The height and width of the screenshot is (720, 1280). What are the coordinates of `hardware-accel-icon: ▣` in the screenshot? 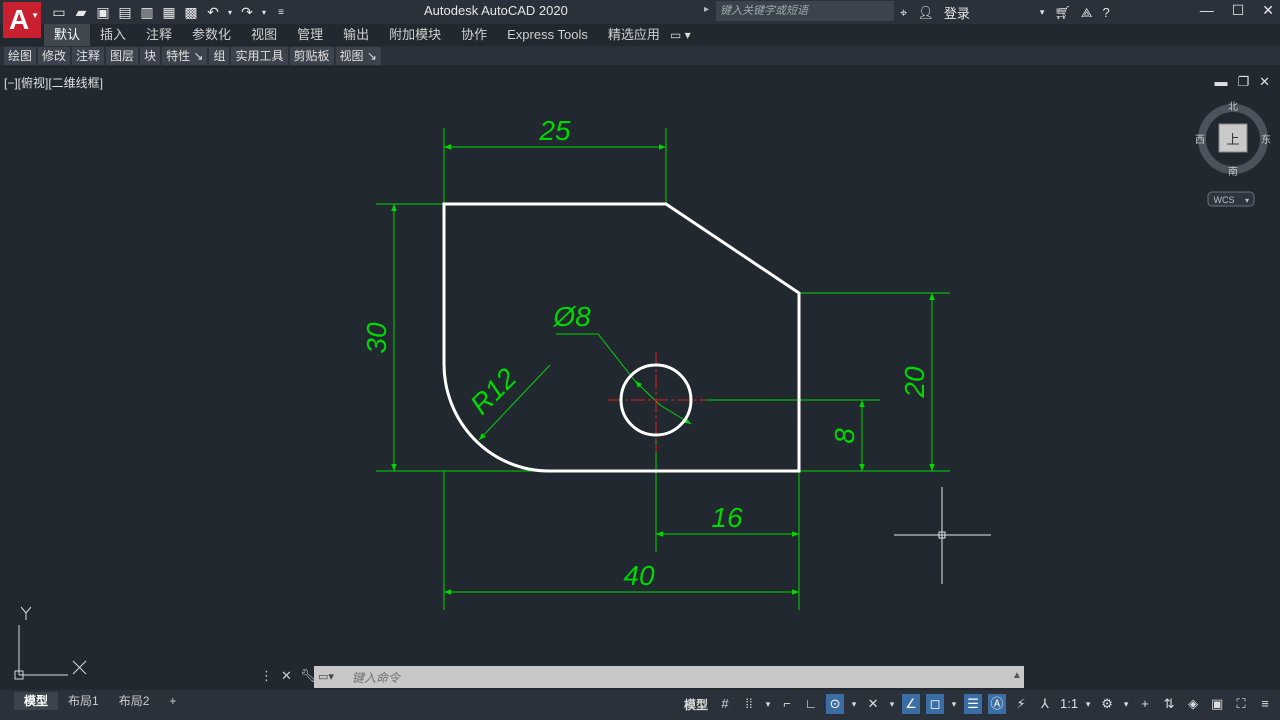 It's located at (1217, 704).